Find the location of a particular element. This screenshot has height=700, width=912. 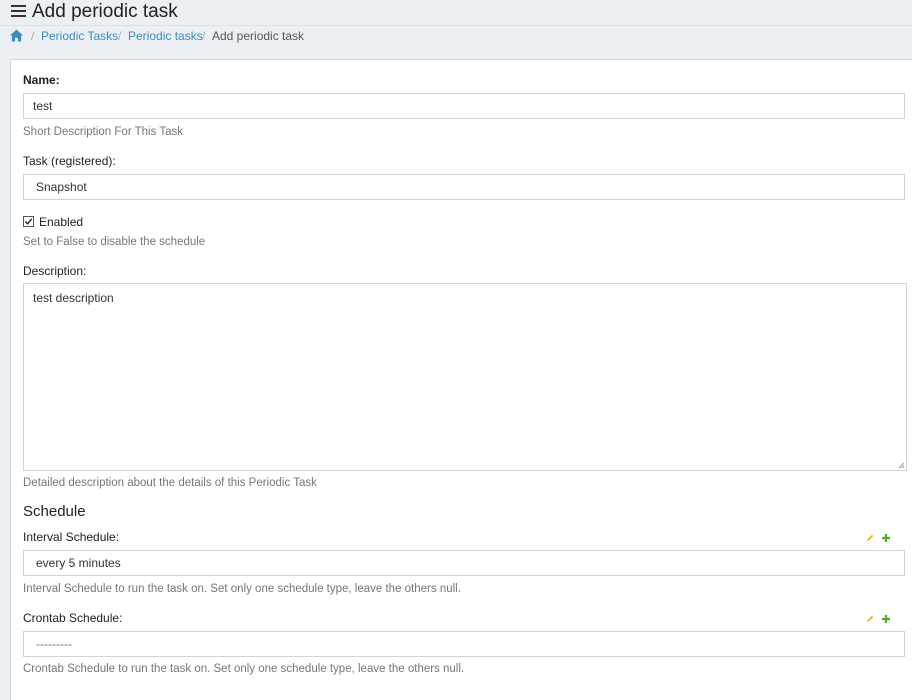

crontab-schedule-label: Crontab Schedule: is located at coordinates (73, 618).